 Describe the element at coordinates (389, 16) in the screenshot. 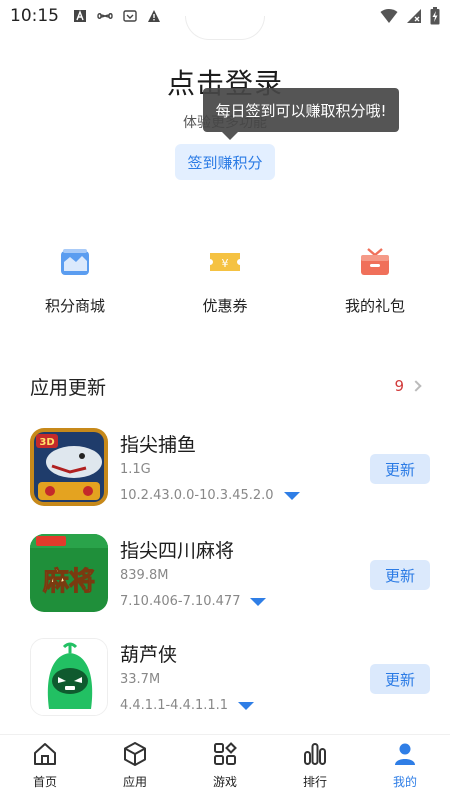

I see `wifi-icon` at that location.